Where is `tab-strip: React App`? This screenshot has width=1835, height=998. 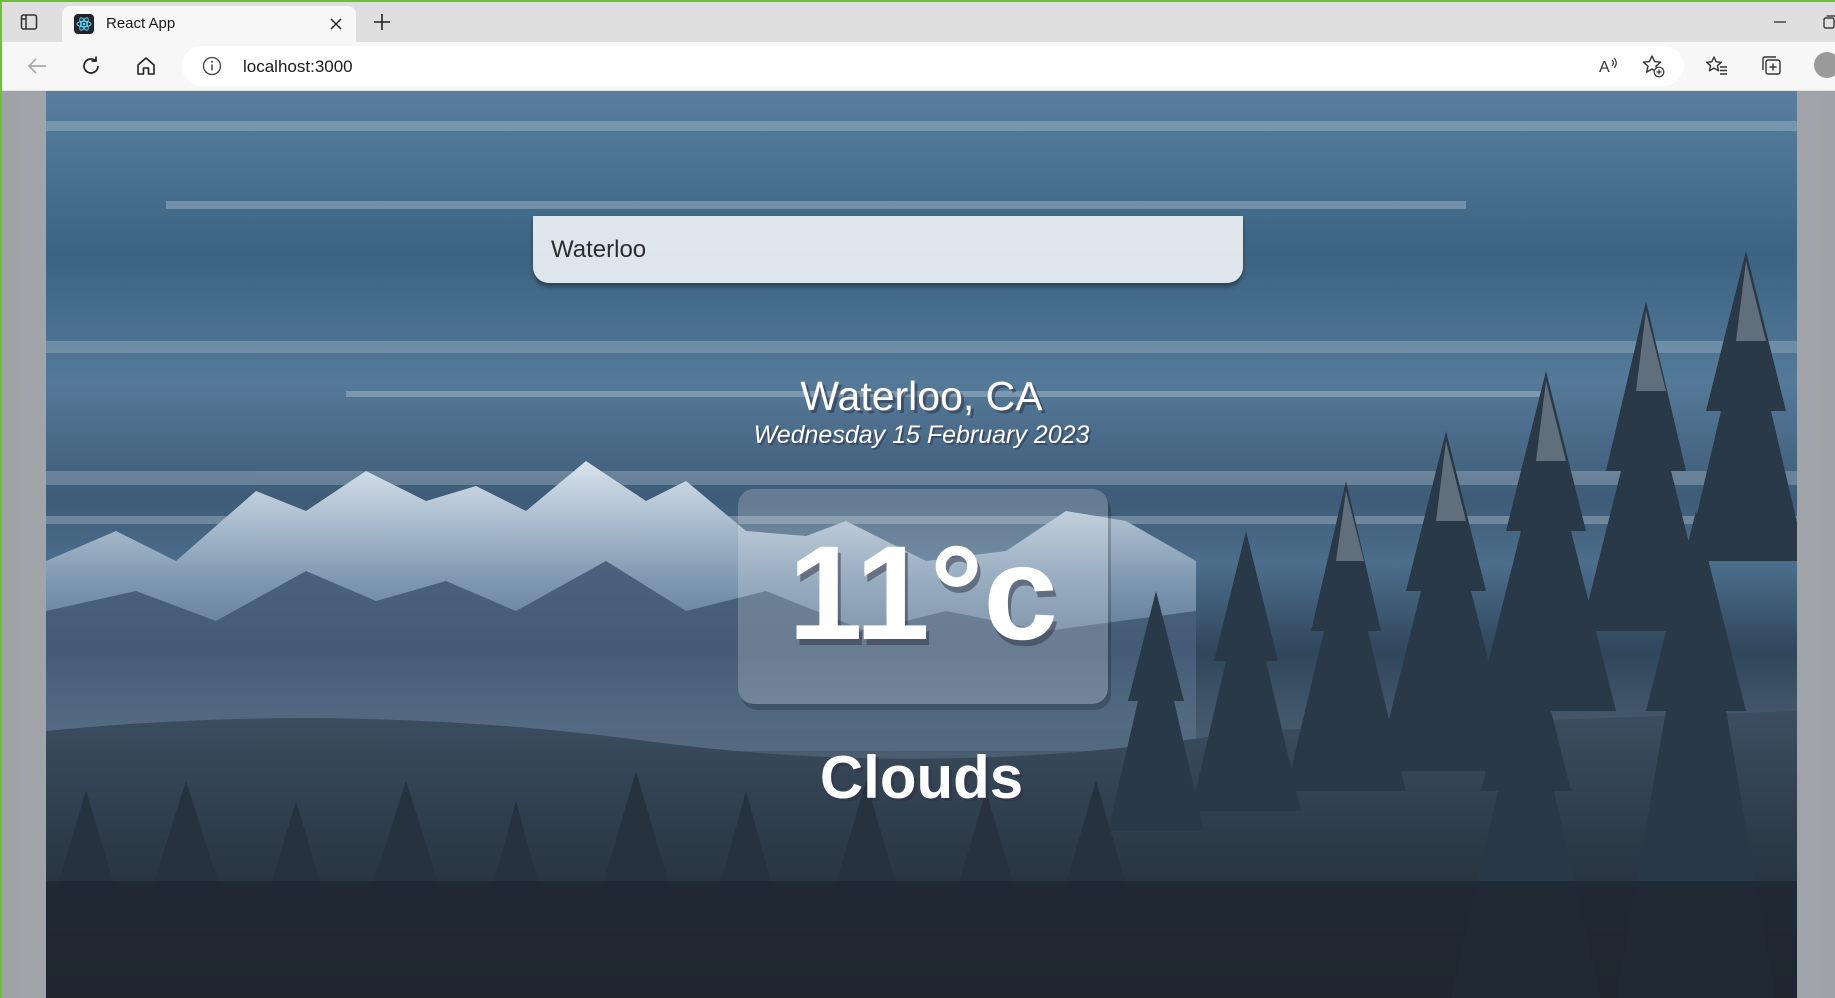
tab-strip: React App is located at coordinates (918, 22).